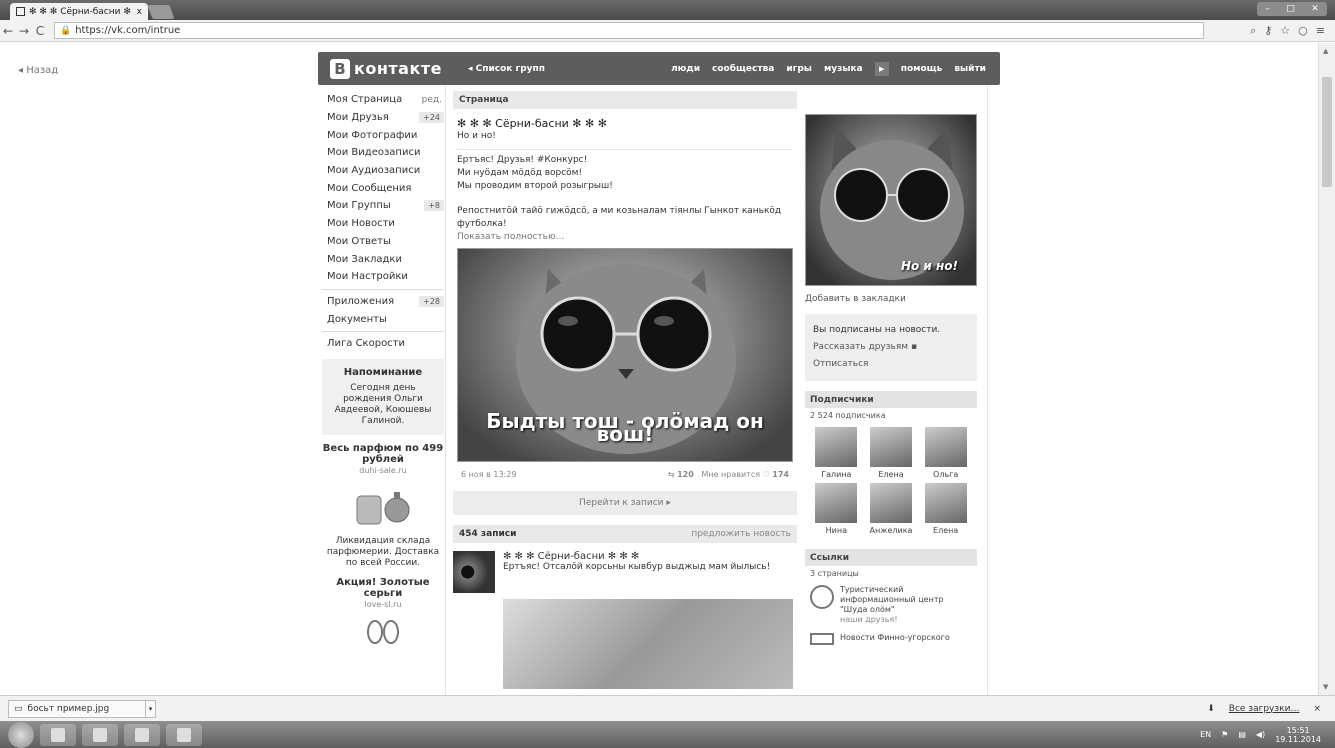 This screenshot has height=748, width=1335. I want to click on page-scrollbar: ▲ ▼, so click(1326, 369).